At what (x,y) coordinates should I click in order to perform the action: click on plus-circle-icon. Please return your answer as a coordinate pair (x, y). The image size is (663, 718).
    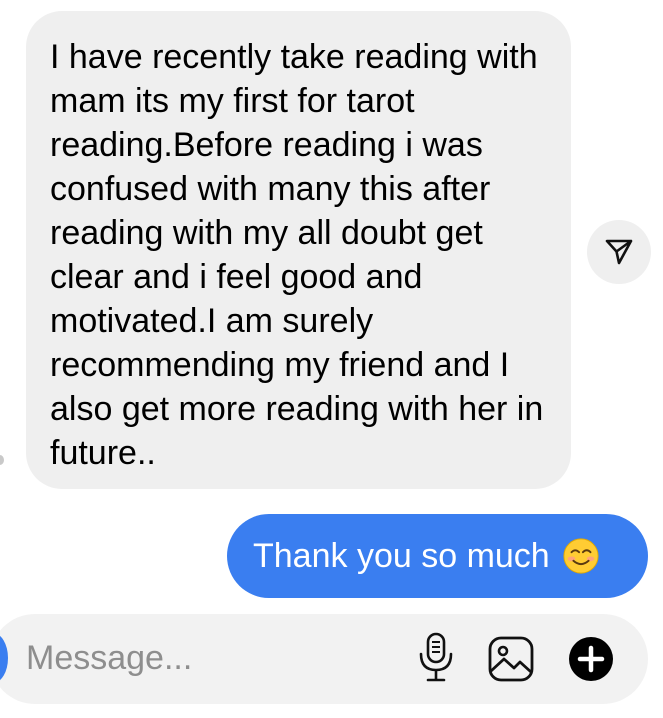
    Looking at the image, I should click on (591, 659).